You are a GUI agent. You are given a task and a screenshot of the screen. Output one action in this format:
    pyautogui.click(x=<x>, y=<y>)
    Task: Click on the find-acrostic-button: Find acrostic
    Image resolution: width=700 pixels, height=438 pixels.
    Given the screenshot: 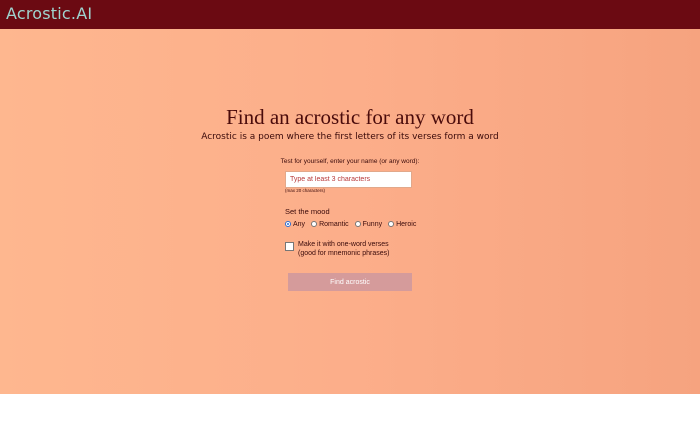 What is the action you would take?
    pyautogui.click(x=350, y=282)
    